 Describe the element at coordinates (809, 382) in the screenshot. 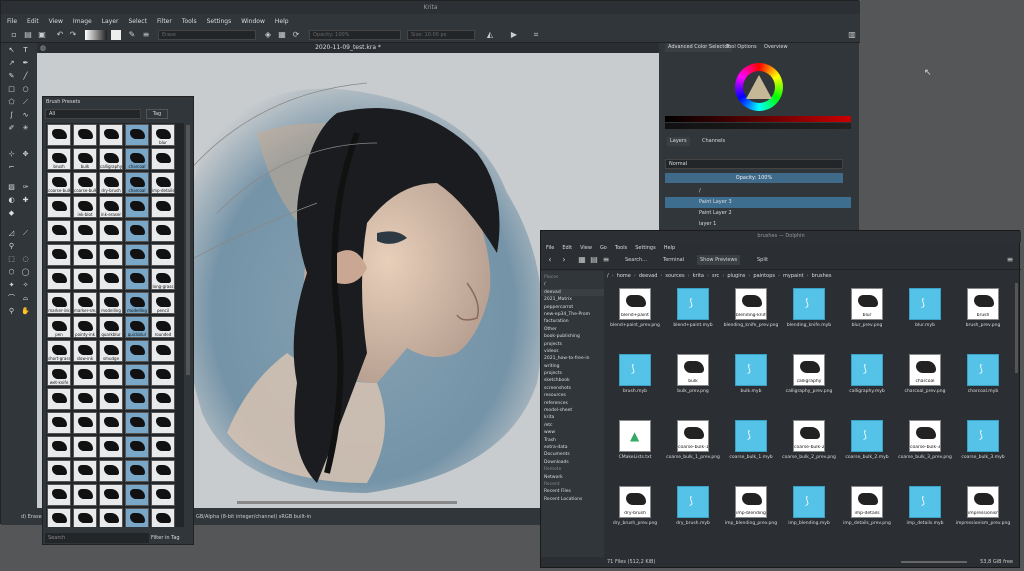

I see `file-item: calligraphy calligraphy_prev.png` at that location.